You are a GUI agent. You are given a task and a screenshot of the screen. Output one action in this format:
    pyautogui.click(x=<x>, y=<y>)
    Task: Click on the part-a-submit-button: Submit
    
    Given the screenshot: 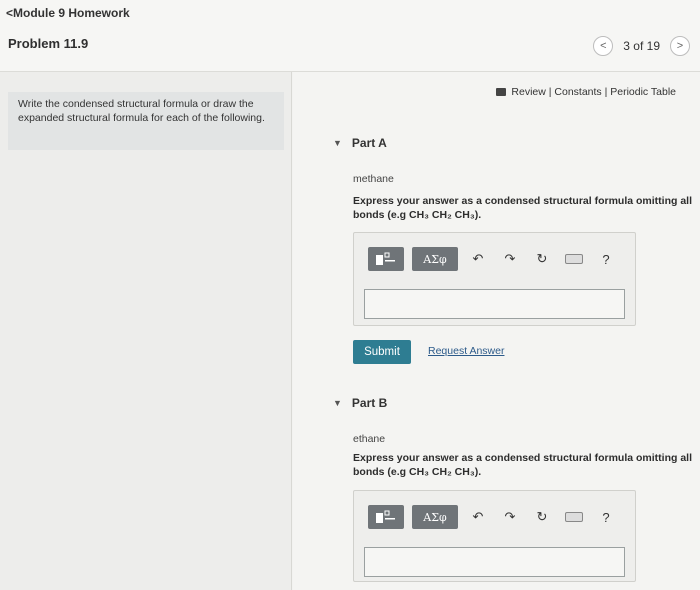 What is the action you would take?
    pyautogui.click(x=382, y=352)
    